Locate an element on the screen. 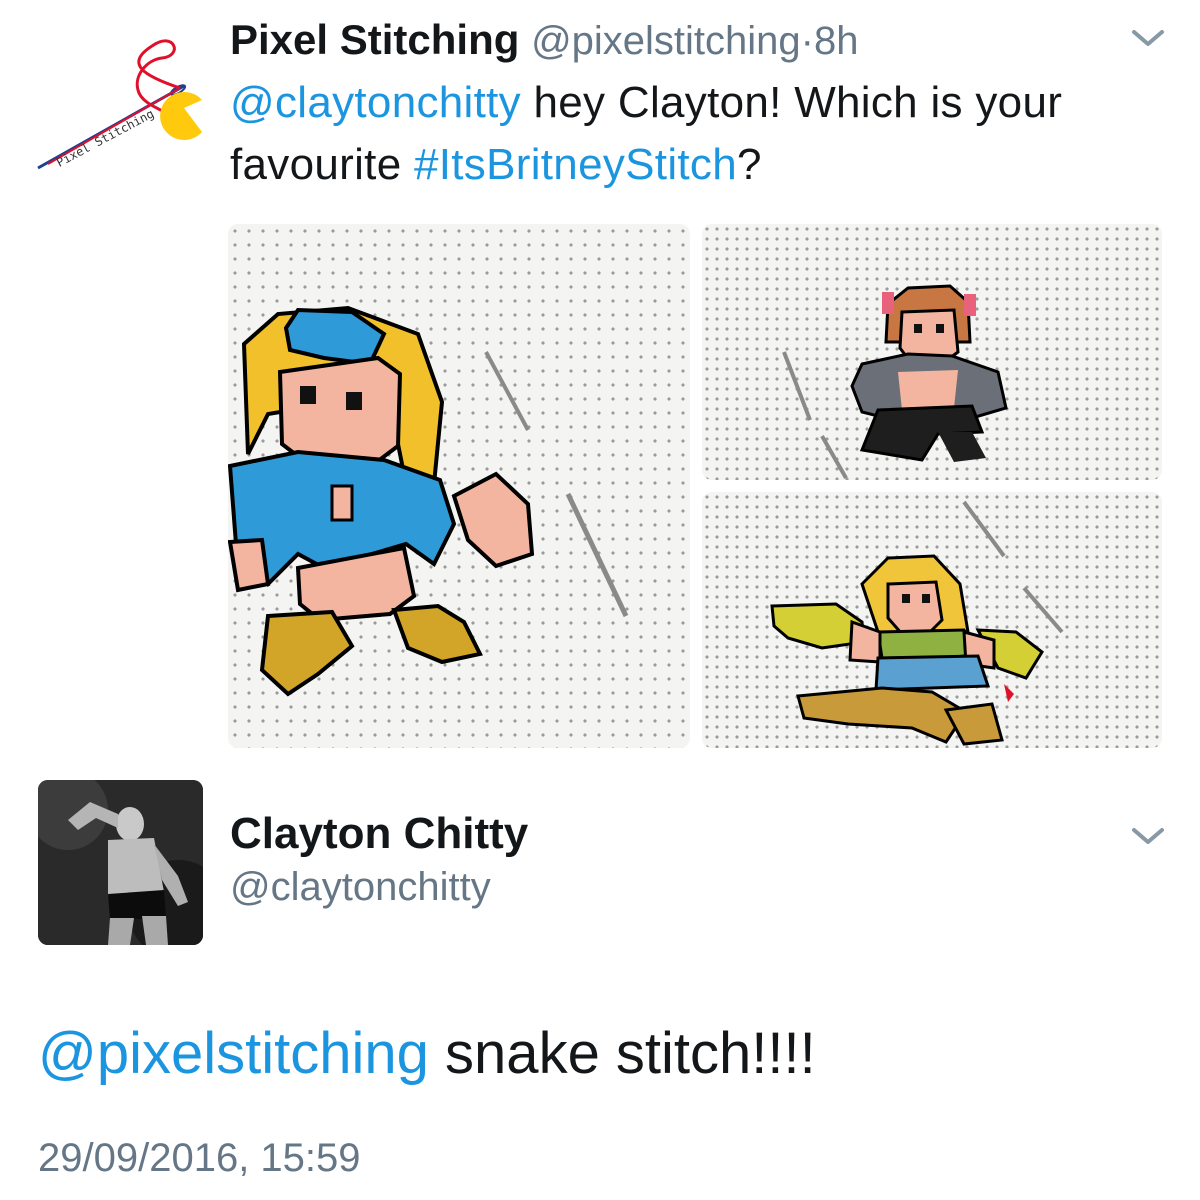  reply-author-name: Clayton Chitty is located at coordinates (379, 834).